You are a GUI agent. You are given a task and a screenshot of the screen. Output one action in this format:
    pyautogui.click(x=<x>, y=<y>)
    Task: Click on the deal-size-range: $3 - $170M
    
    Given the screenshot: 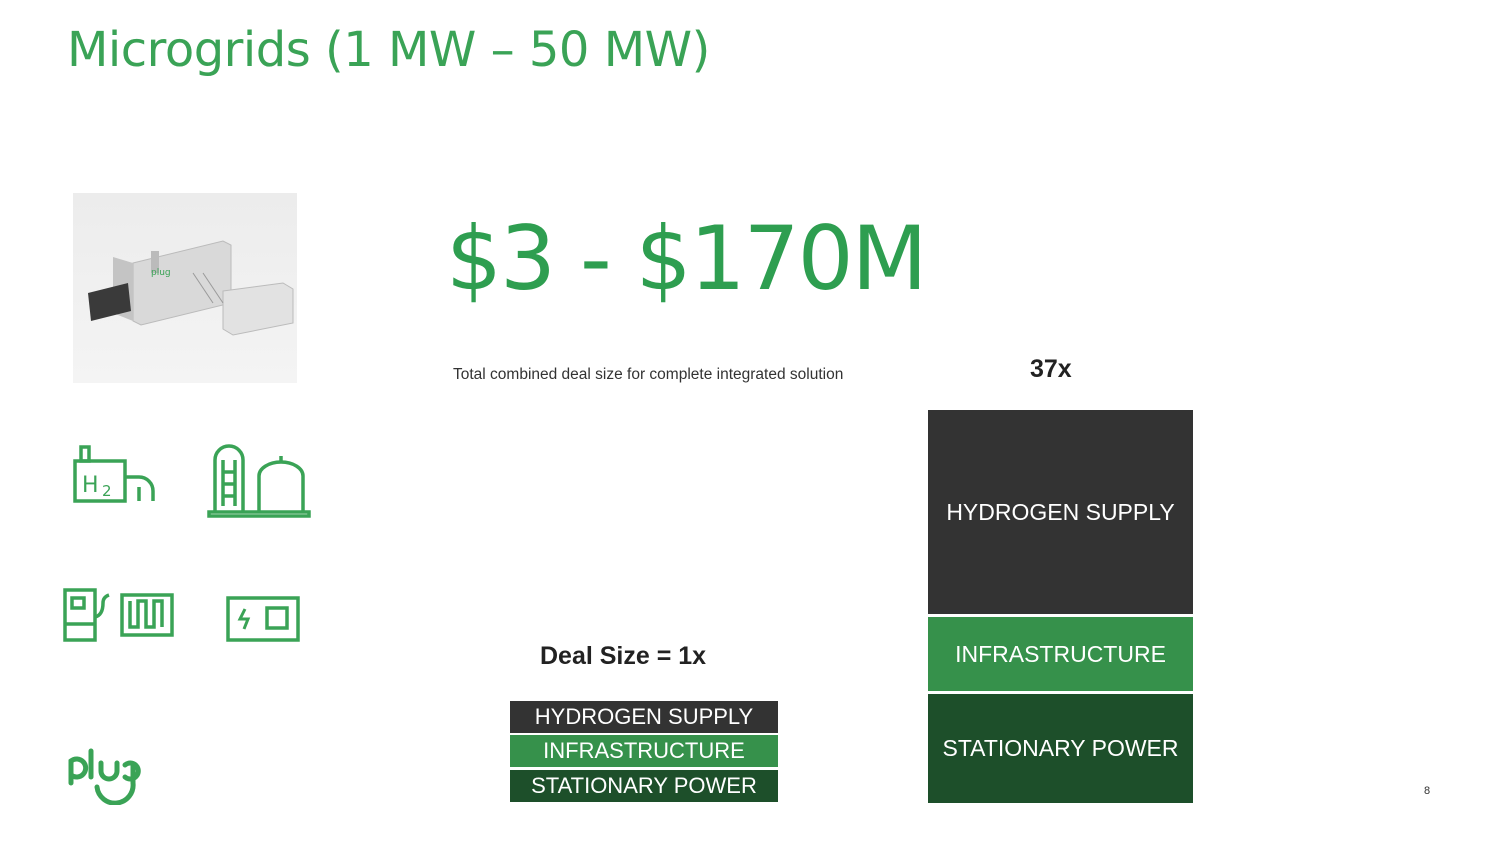 What is the action you would take?
    pyautogui.click(x=687, y=258)
    